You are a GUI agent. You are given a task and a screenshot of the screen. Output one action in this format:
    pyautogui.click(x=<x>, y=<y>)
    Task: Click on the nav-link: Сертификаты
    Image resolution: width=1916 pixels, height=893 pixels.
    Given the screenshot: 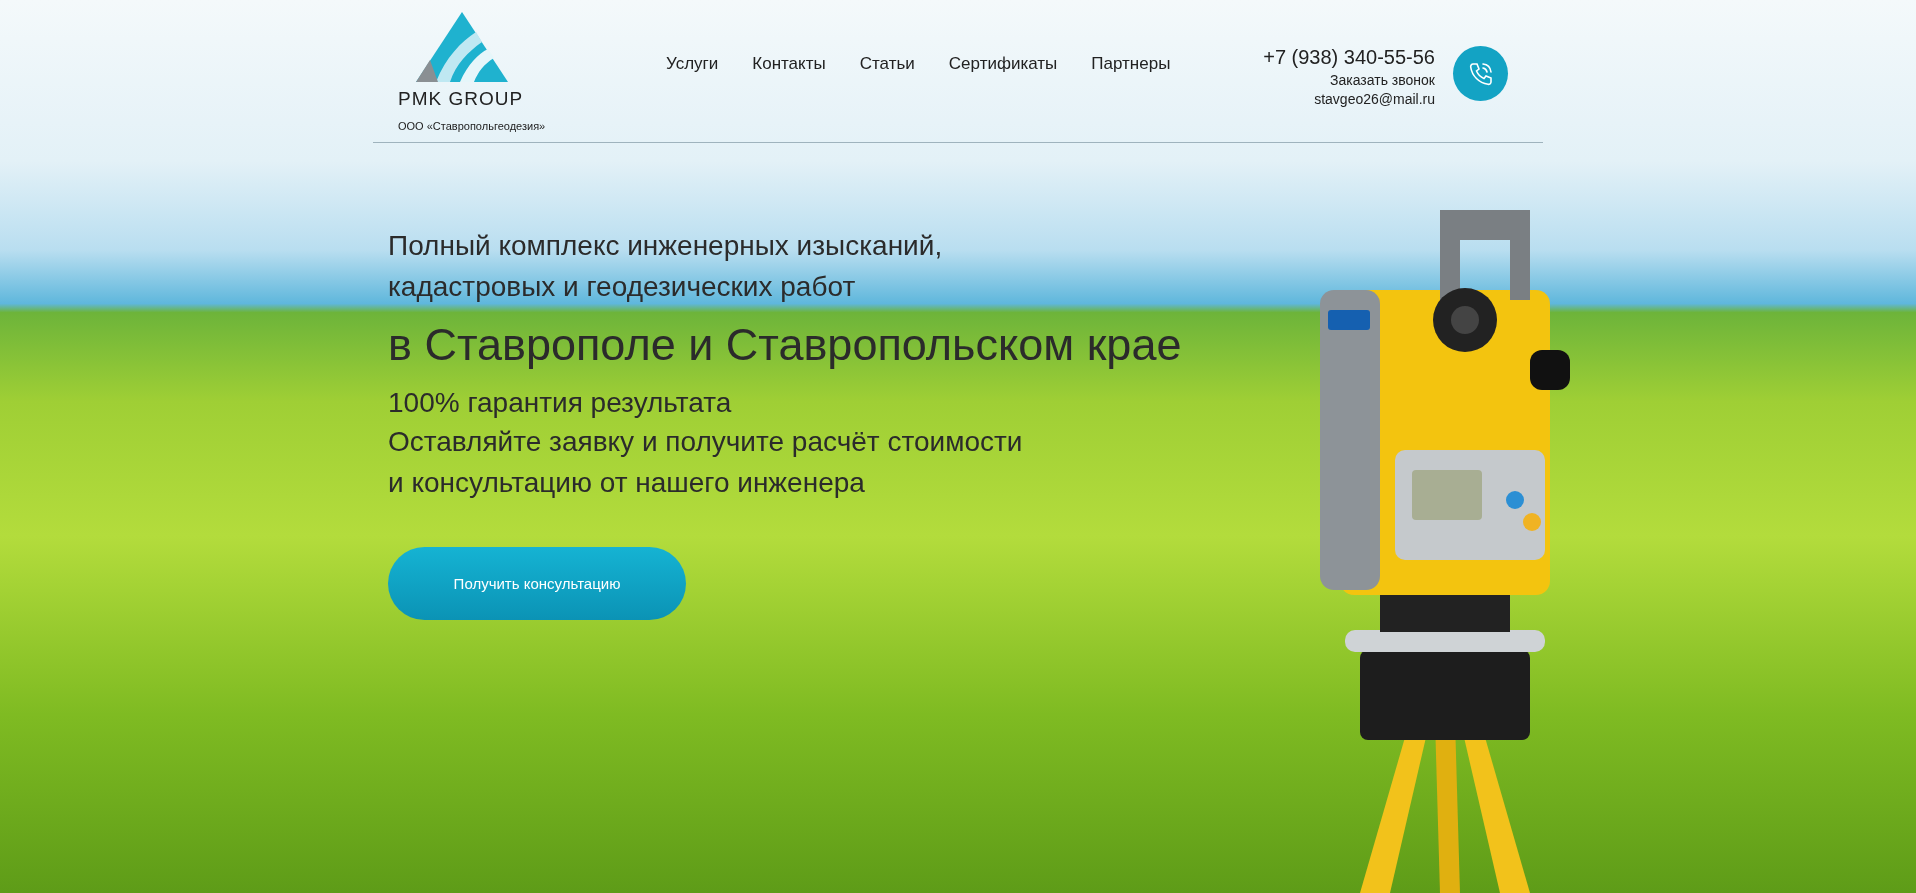 What is the action you would take?
    pyautogui.click(x=1003, y=64)
    